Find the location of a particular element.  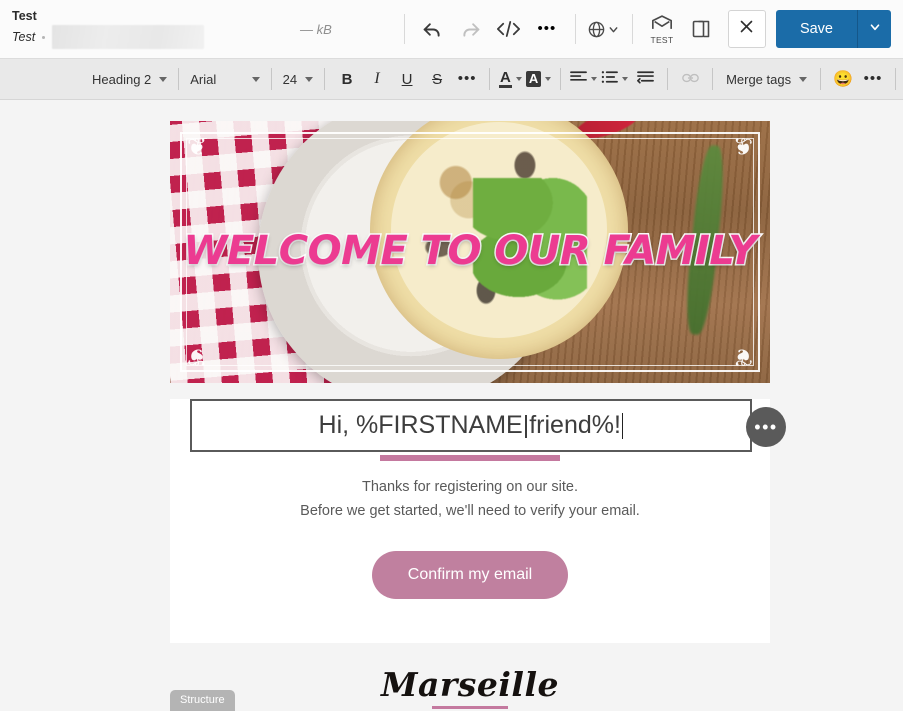

merge-tags-dropdown: Merge tags is located at coordinates (766, 79).